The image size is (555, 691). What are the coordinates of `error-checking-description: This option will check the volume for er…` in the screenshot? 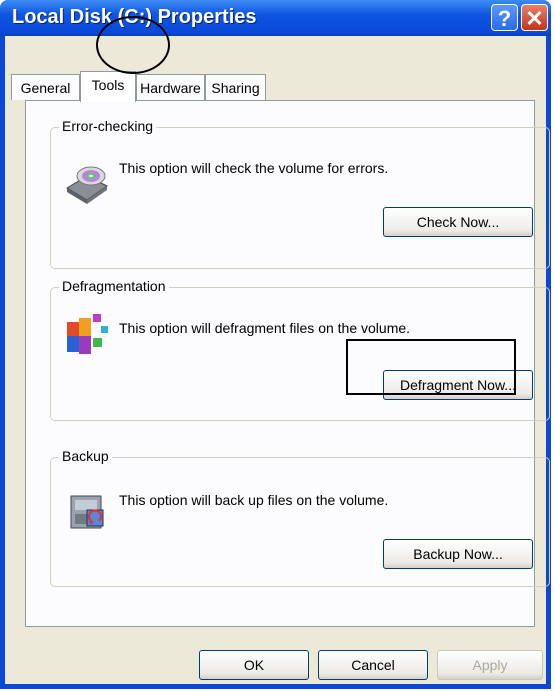 It's located at (254, 168).